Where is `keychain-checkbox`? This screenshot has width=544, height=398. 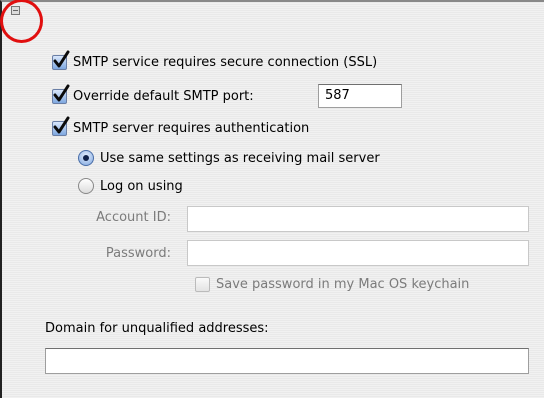
keychain-checkbox is located at coordinates (202, 284).